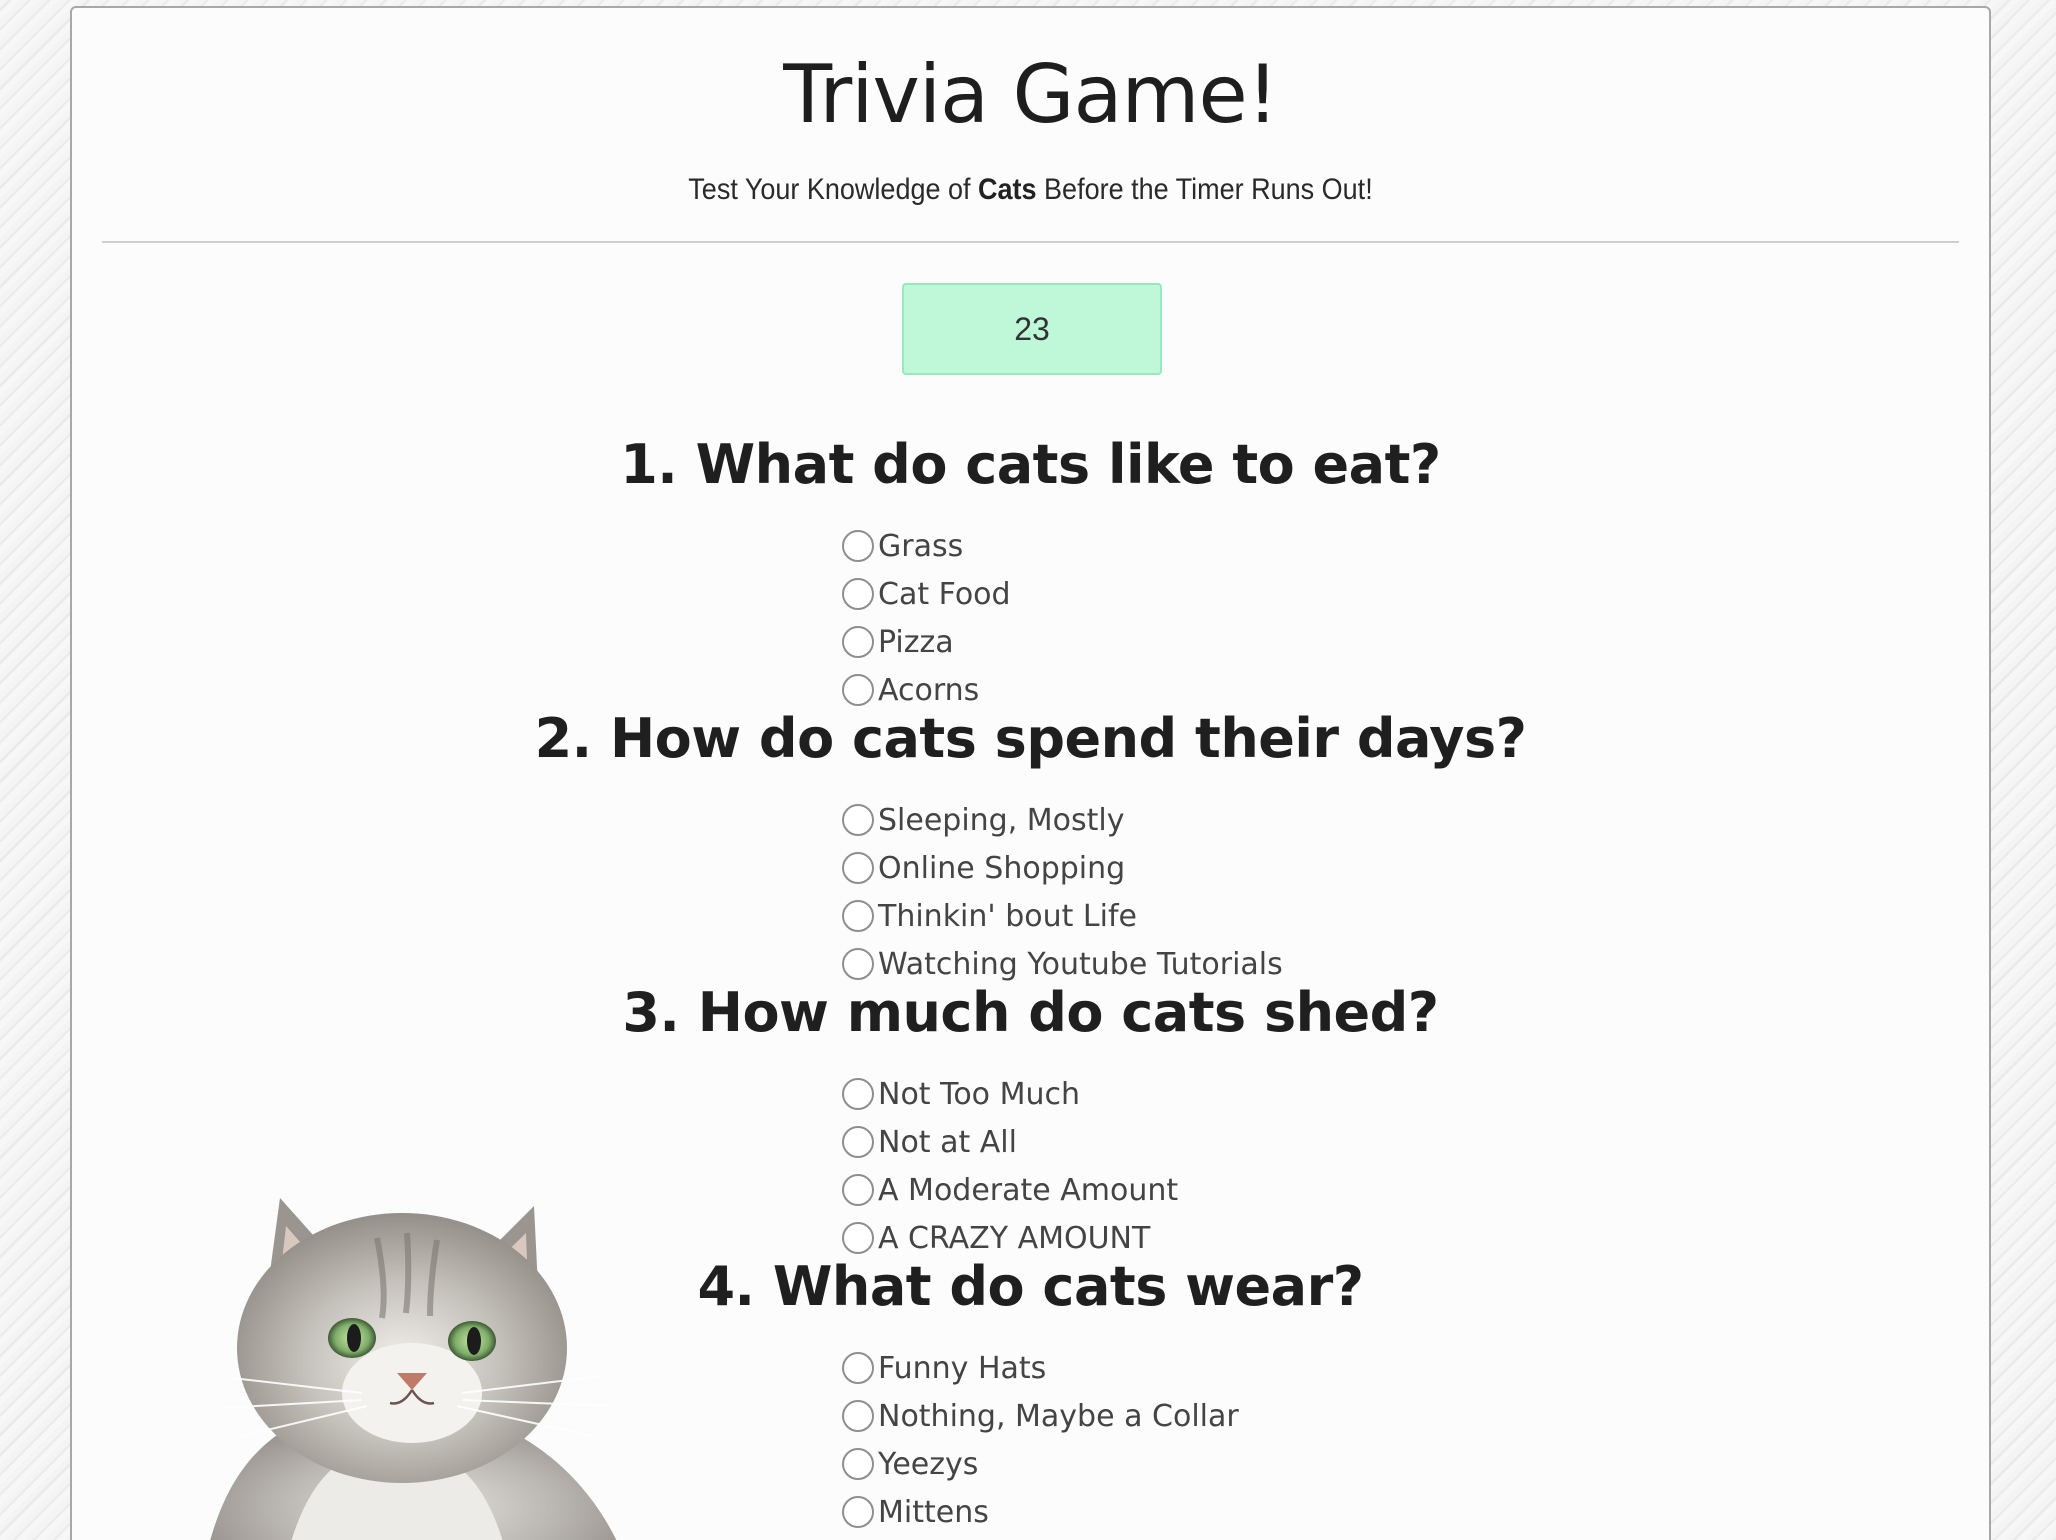 The image size is (2056, 1540). I want to click on q1-option-4: Acorns, so click(910, 690).